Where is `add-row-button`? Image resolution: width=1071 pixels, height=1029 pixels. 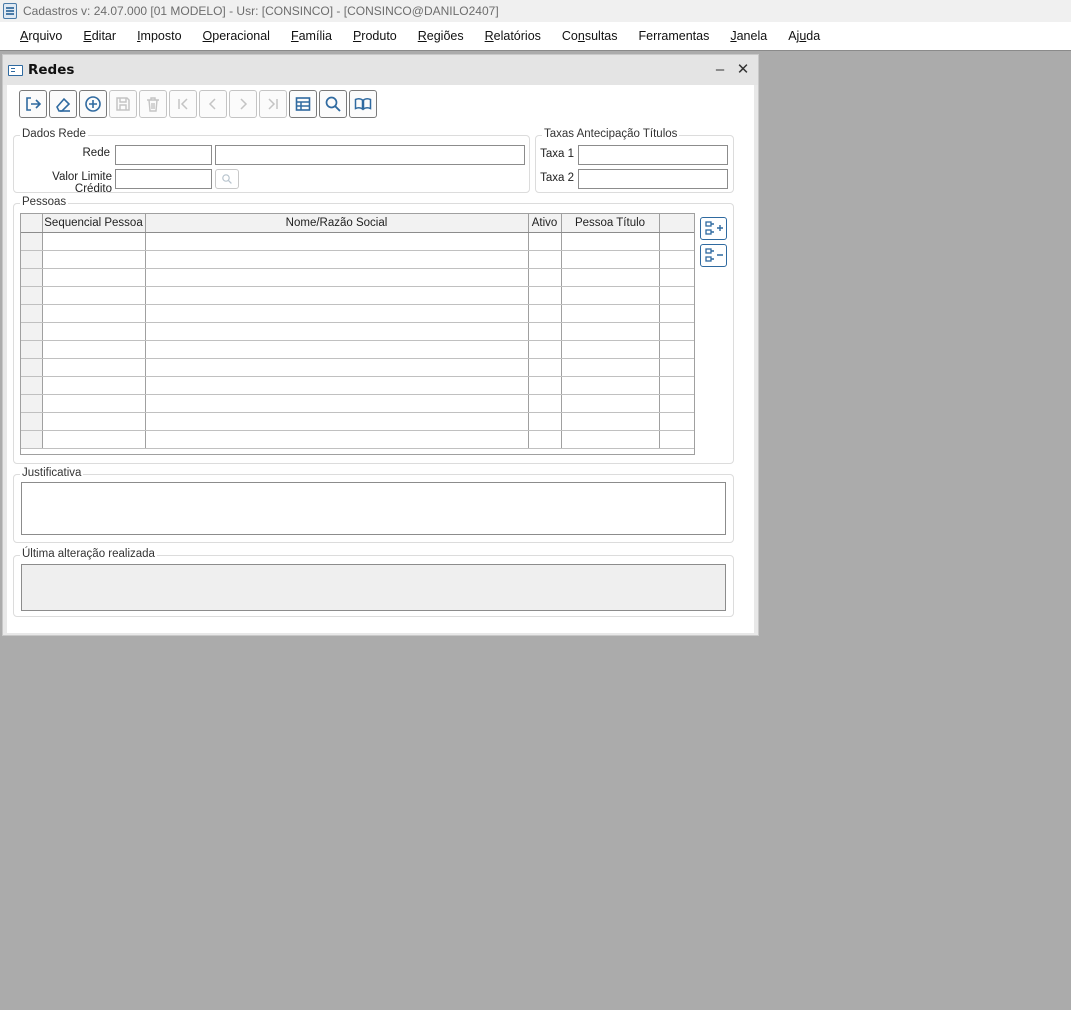 add-row-button is located at coordinates (713, 228).